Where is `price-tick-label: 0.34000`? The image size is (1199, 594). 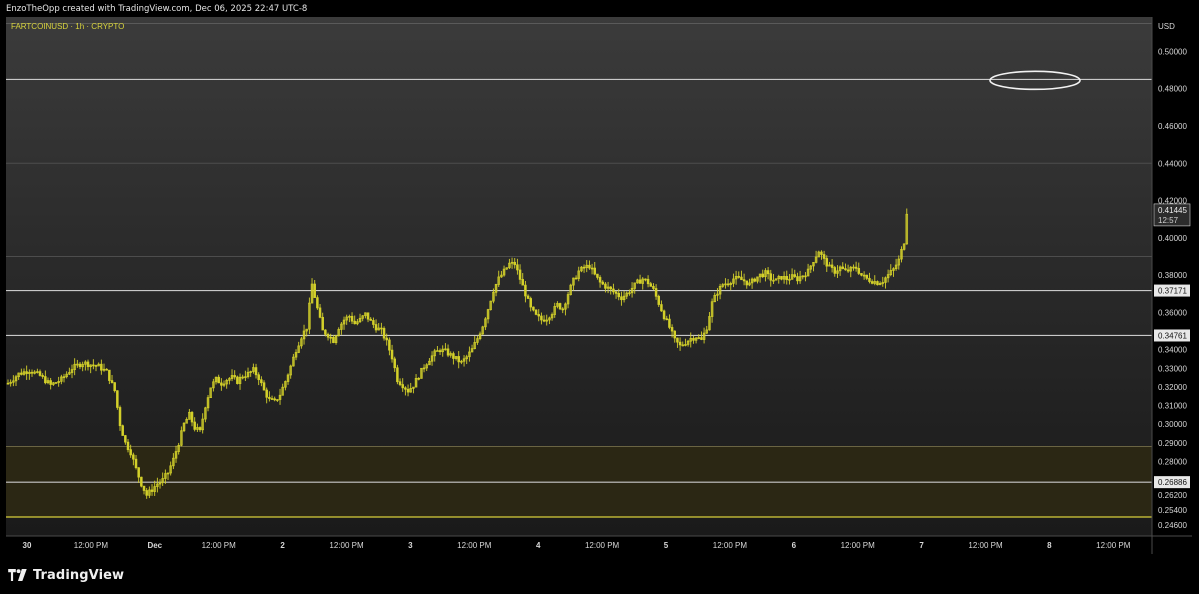
price-tick-label: 0.34000 is located at coordinates (1172, 350).